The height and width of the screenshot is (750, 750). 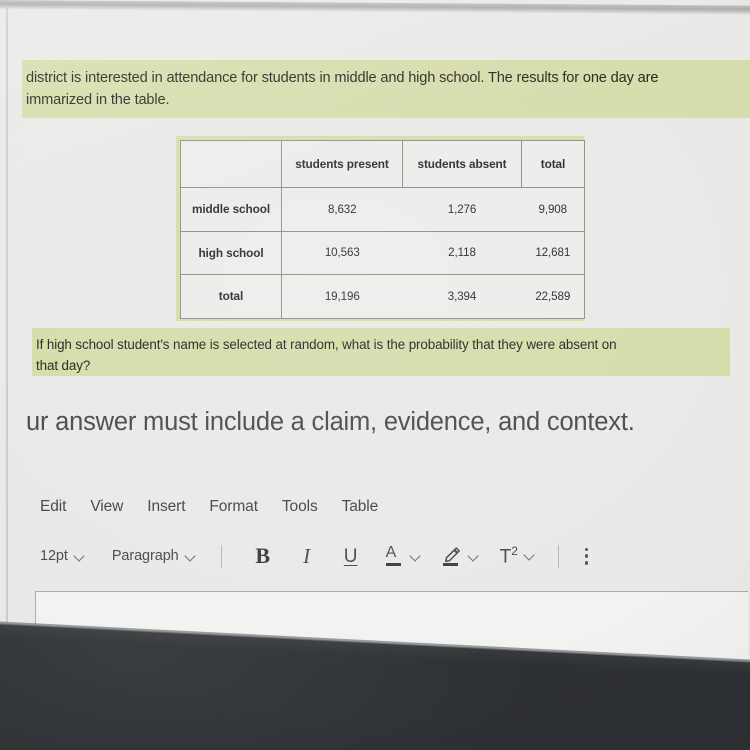 I want to click on text-color-icon: A, so click(x=394, y=555).